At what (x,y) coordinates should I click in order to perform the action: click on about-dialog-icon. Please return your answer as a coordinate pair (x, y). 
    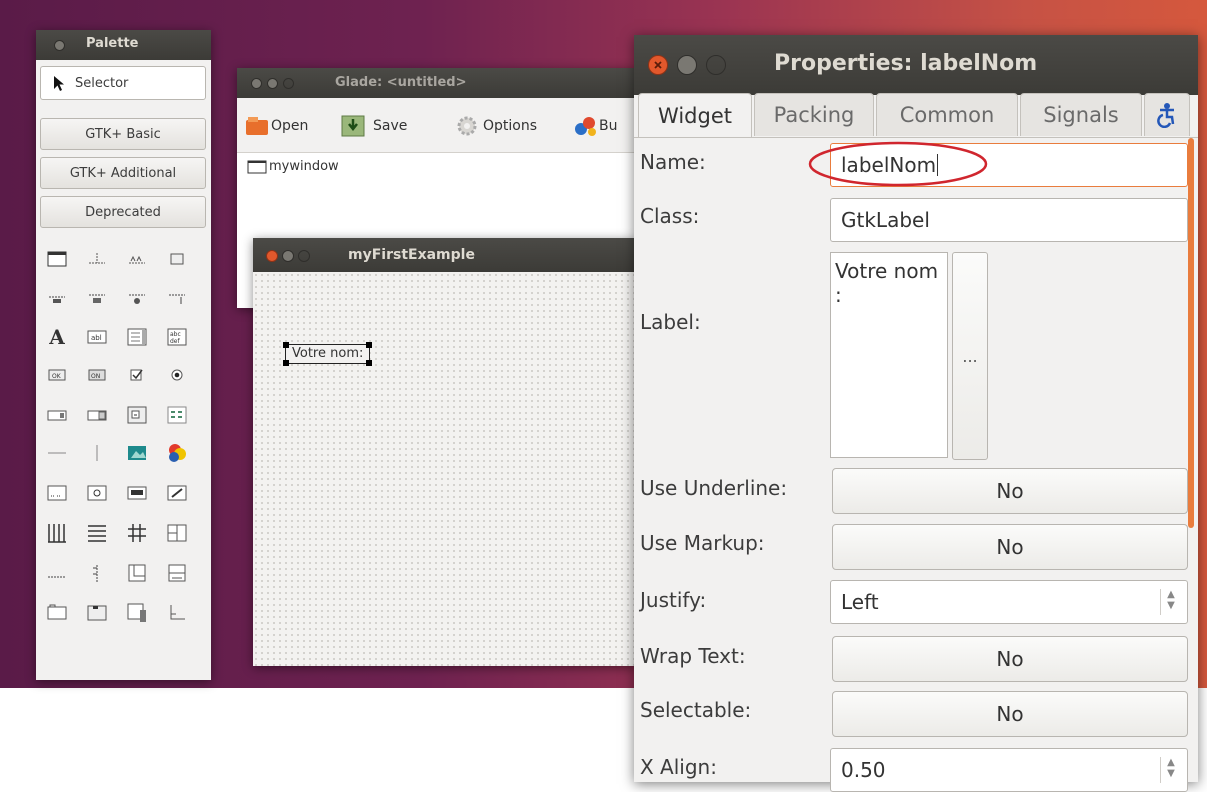
    Looking at the image, I should click on (57, 297).